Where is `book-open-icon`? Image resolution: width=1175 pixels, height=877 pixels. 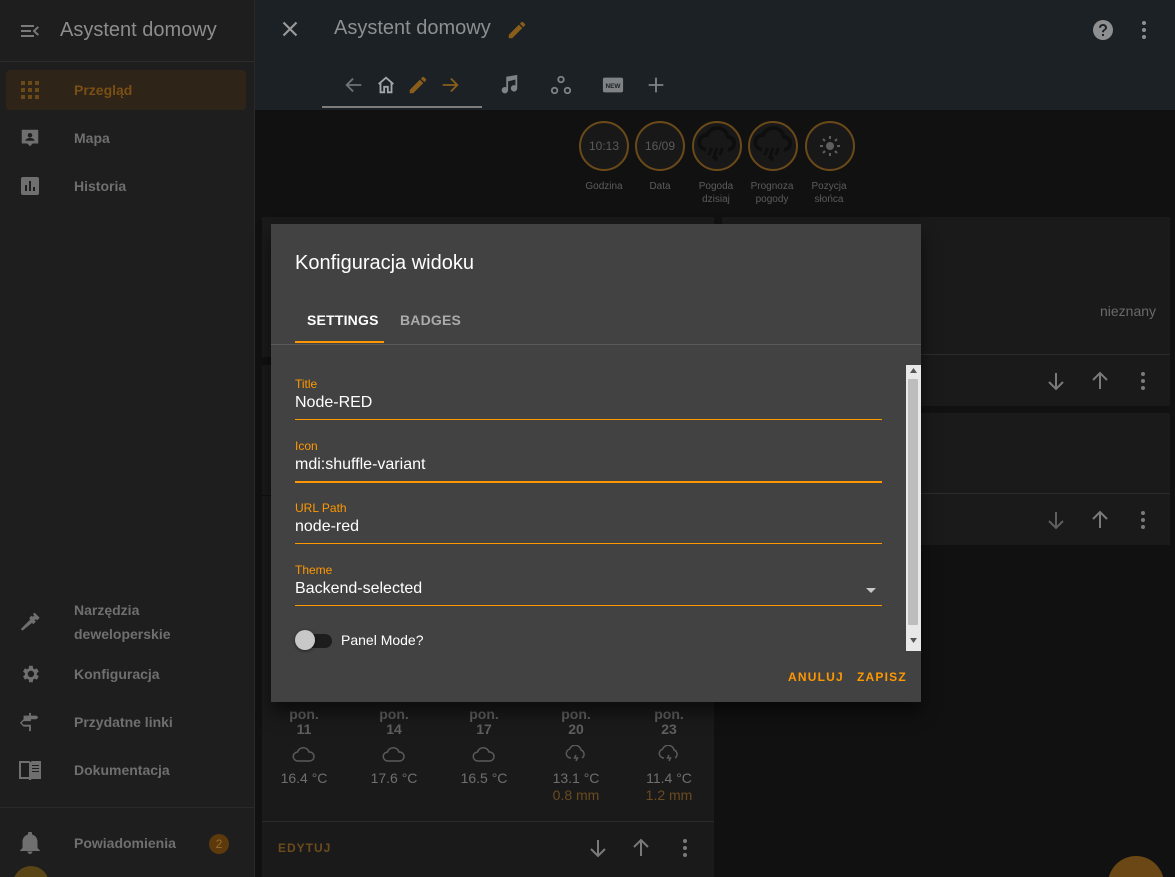 book-open-icon is located at coordinates (30, 770).